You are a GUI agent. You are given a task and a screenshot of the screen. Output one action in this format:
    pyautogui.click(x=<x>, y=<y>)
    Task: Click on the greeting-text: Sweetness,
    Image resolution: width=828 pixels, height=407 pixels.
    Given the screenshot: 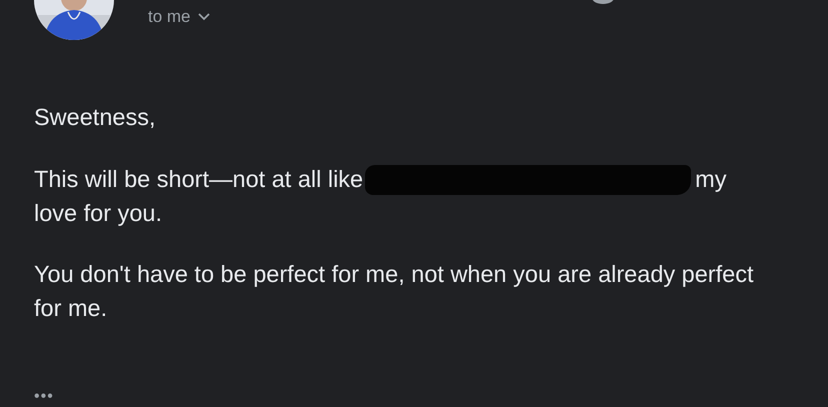 What is the action you would take?
    pyautogui.click(x=95, y=117)
    